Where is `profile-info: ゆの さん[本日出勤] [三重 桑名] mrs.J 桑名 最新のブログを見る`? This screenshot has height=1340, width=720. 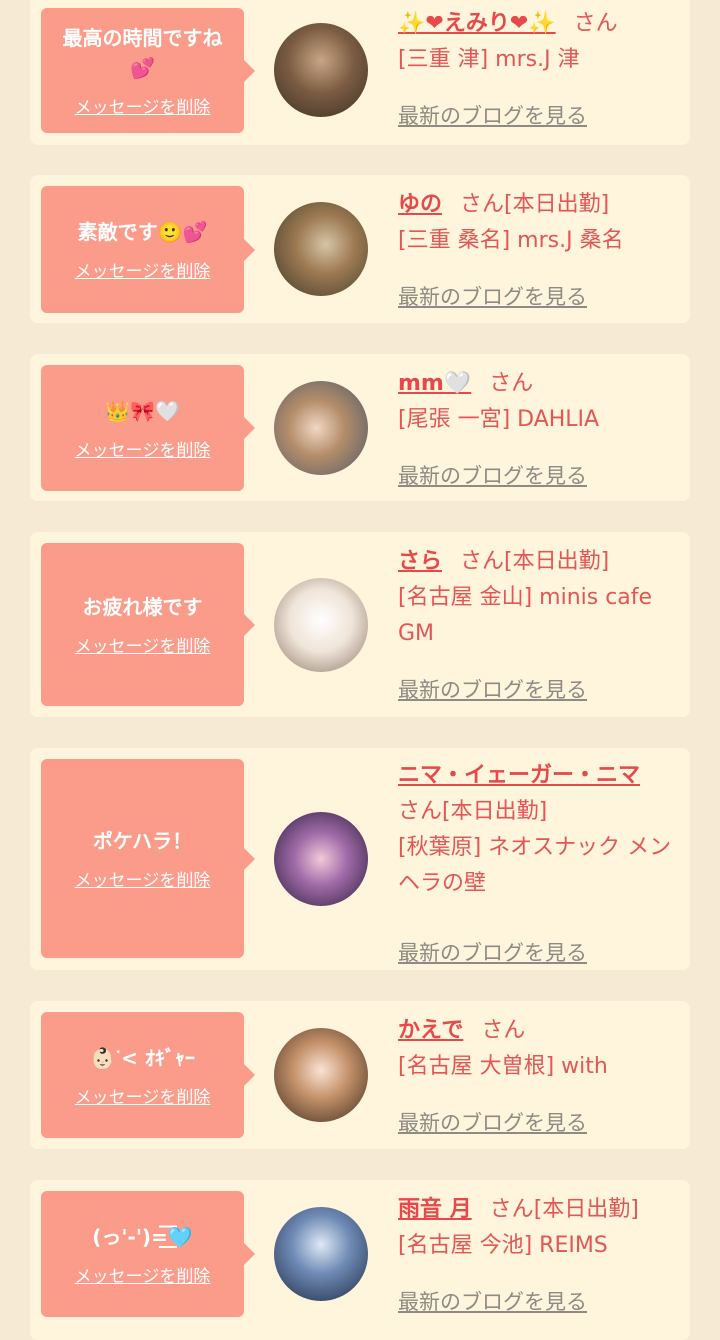 profile-info: ゆの さん[本日出勤] [三重 桑名] mrs.J 桑名 最新のブログを見る is located at coordinates (540, 248).